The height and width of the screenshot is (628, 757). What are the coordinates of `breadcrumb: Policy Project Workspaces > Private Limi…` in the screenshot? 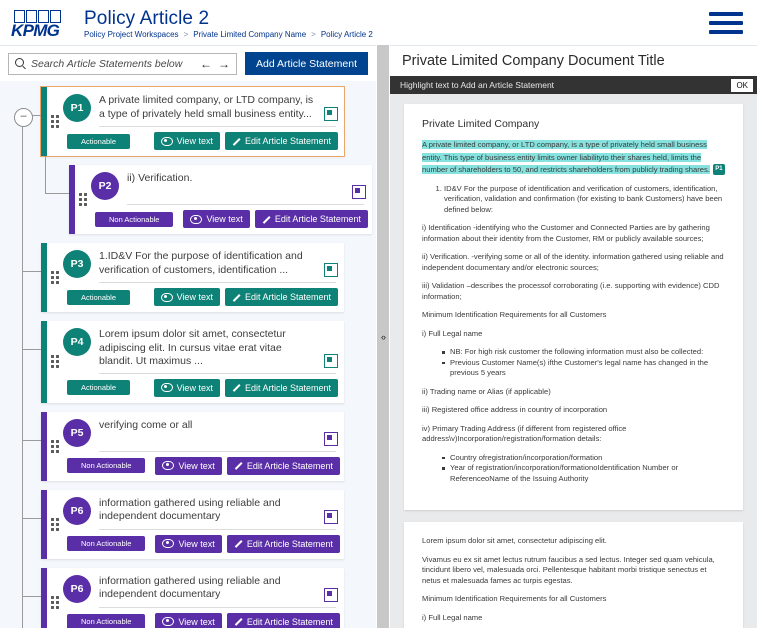 It's located at (396, 34).